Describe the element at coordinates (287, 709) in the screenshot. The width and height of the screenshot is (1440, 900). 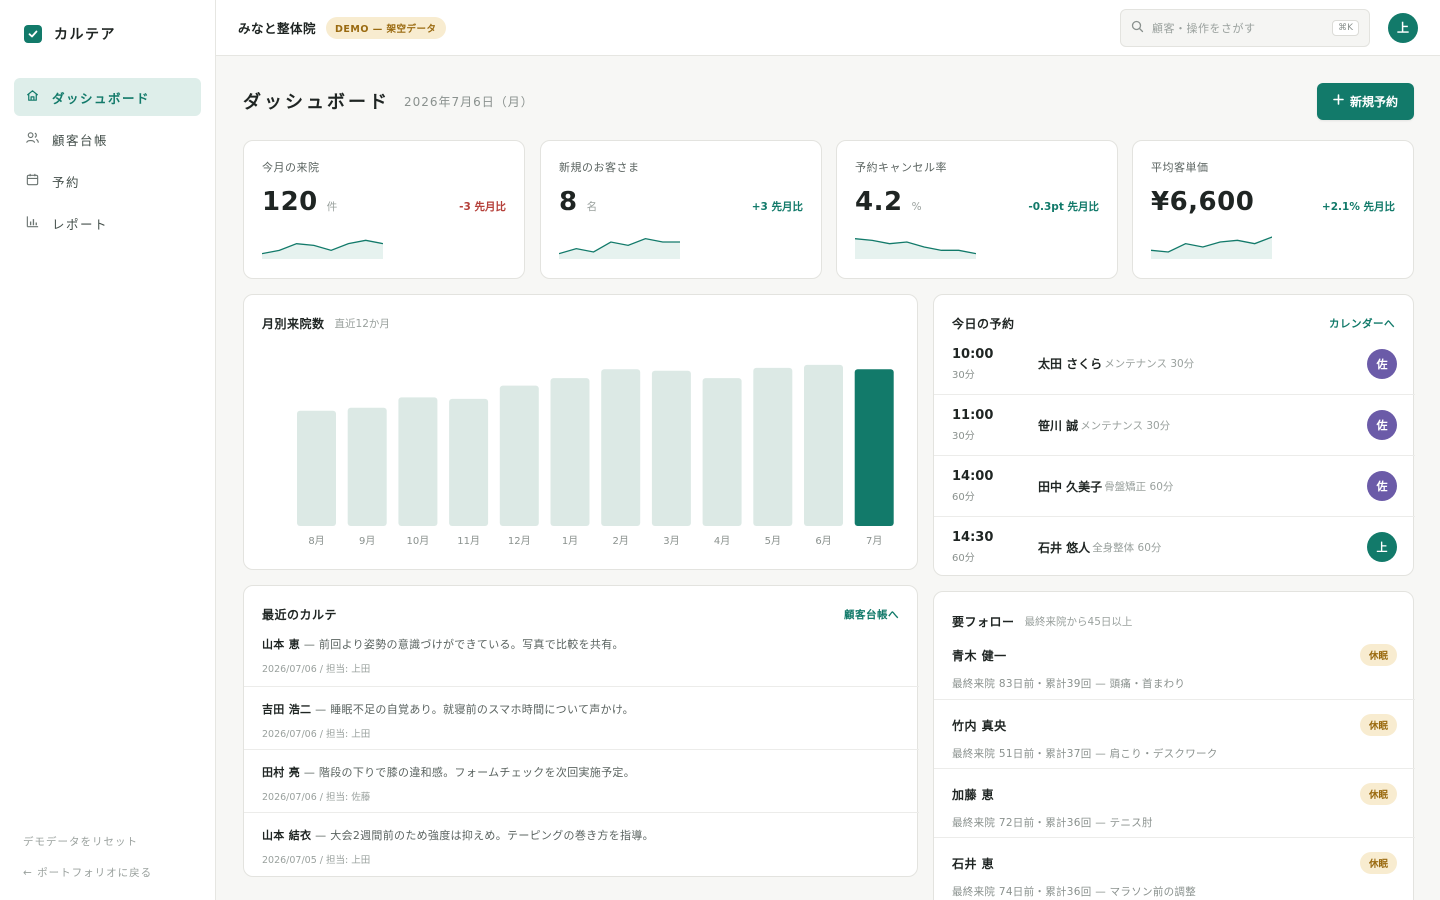
I see `note-customer: 吉田 浩二` at that location.